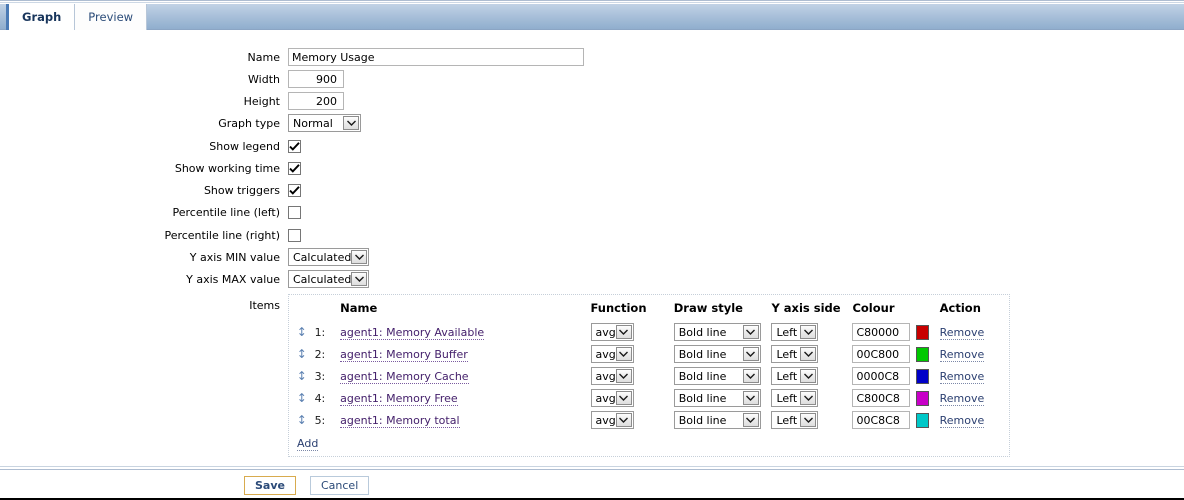 This screenshot has width=1184, height=500. What do you see at coordinates (226, 212) in the screenshot?
I see `label-percentile-left: Percentile line (left)` at bounding box center [226, 212].